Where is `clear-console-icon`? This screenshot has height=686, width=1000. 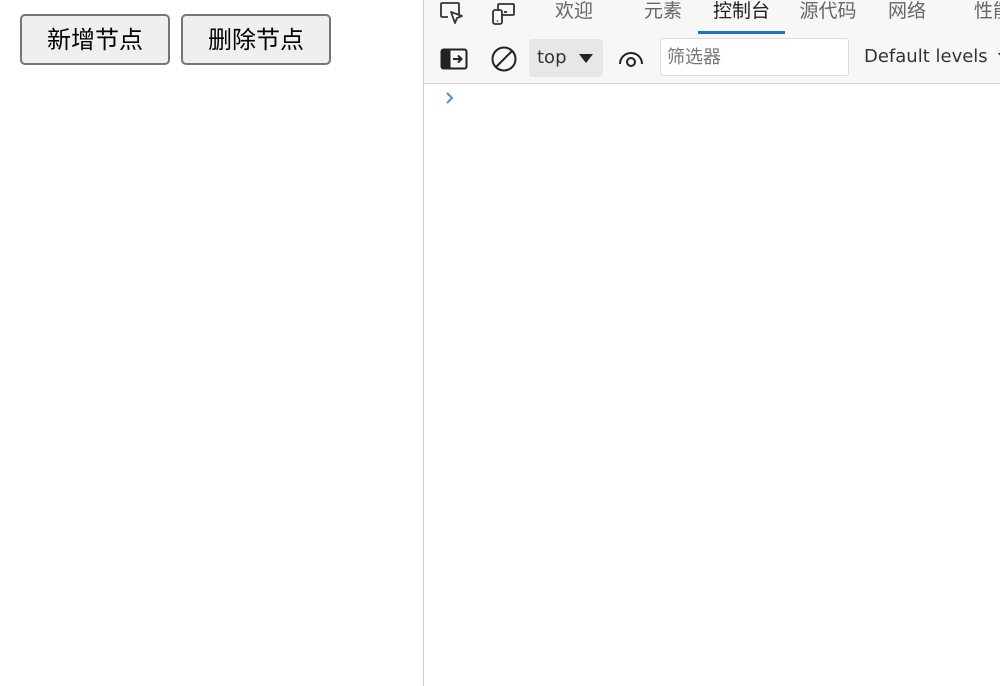
clear-console-icon is located at coordinates (504, 59).